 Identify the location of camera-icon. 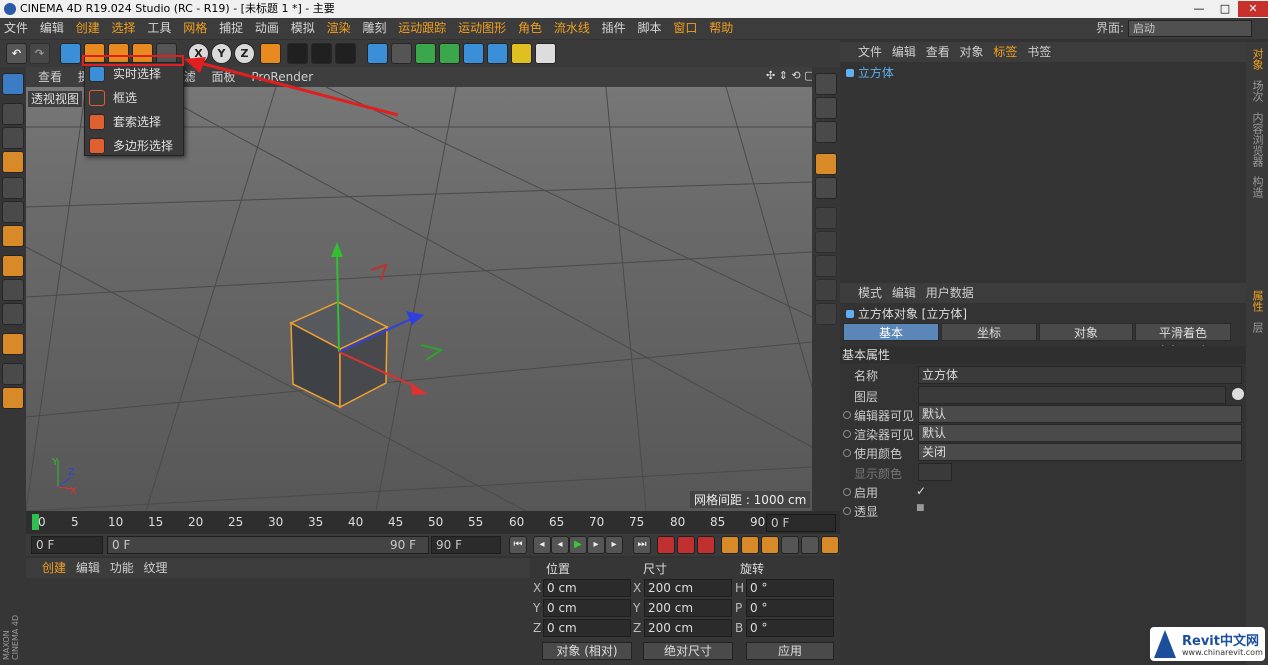
(521, 53).